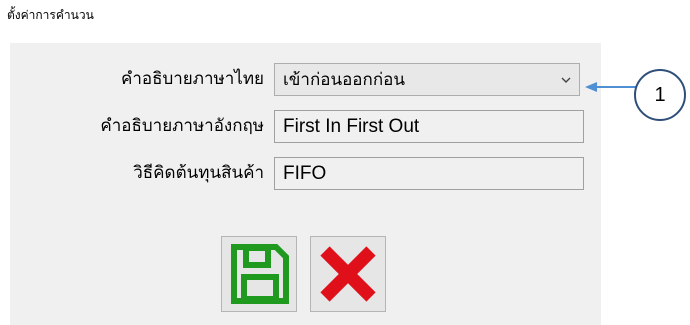 The width and height of the screenshot is (690, 325). What do you see at coordinates (182, 126) in the screenshot?
I see `english-description-label: คำอธิบายภาษาอังกฤษ` at bounding box center [182, 126].